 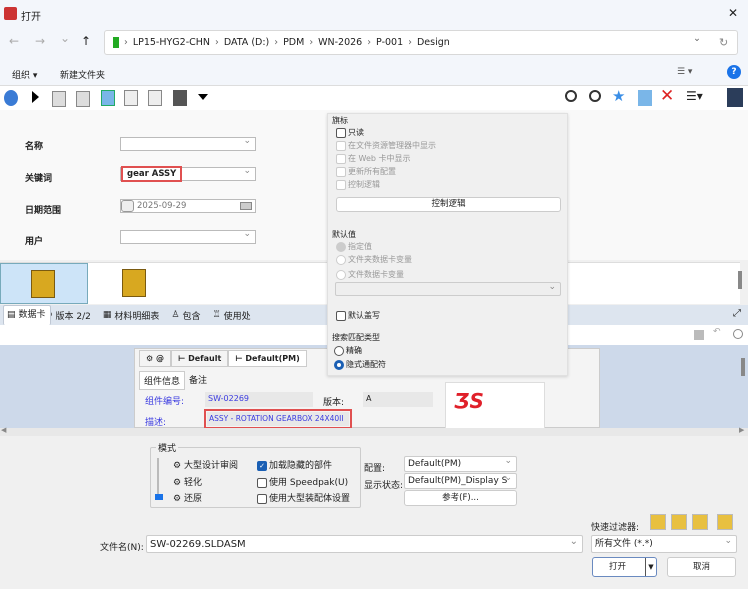 What do you see at coordinates (737, 313) in the screenshot?
I see `expand-icon: ⤢` at bounding box center [737, 313].